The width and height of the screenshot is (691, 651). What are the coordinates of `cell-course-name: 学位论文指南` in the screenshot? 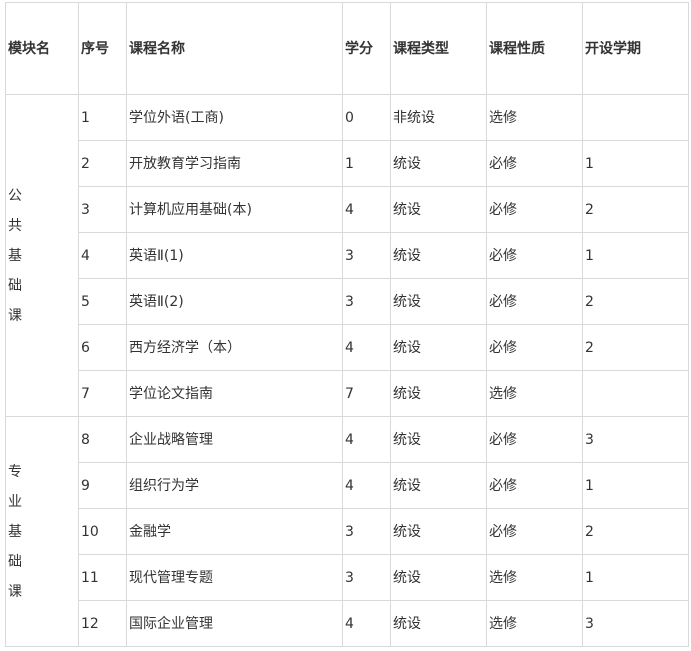 It's located at (234, 393).